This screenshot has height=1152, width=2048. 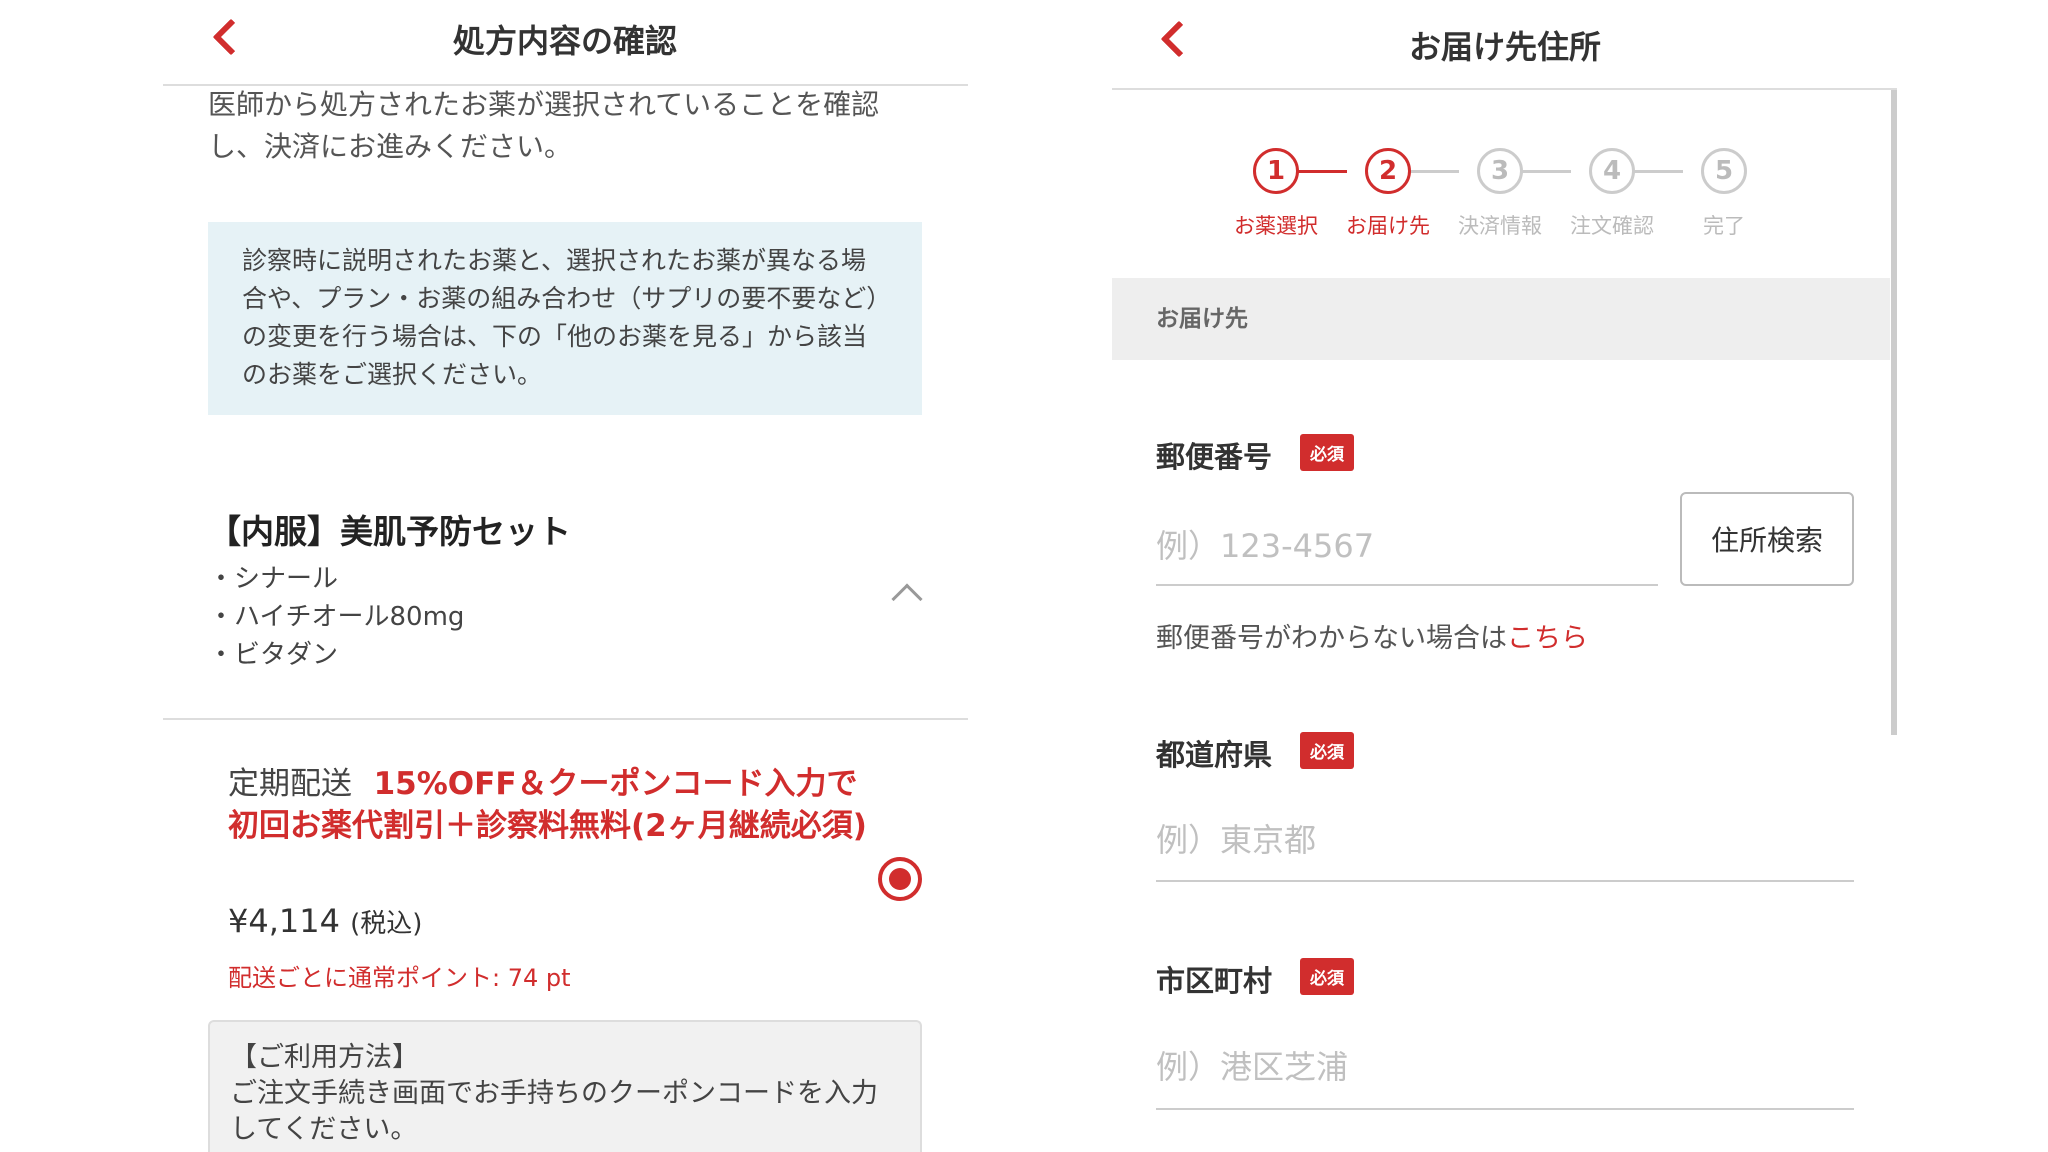 I want to click on scrollbar, so click(x=1894, y=412).